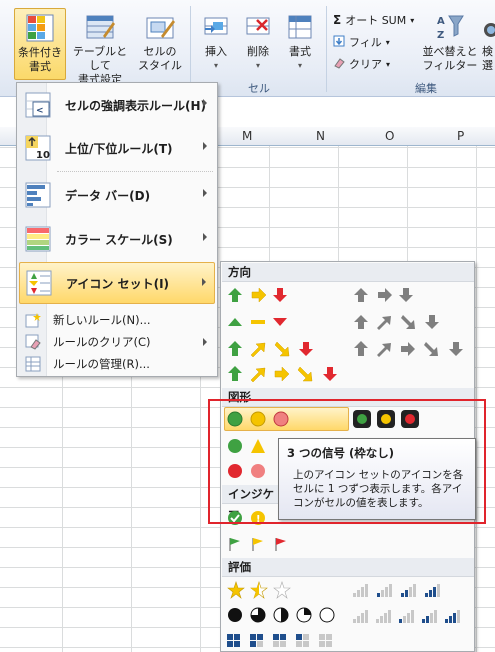  I want to click on delete-button: 削除 ▾, so click(258, 42).